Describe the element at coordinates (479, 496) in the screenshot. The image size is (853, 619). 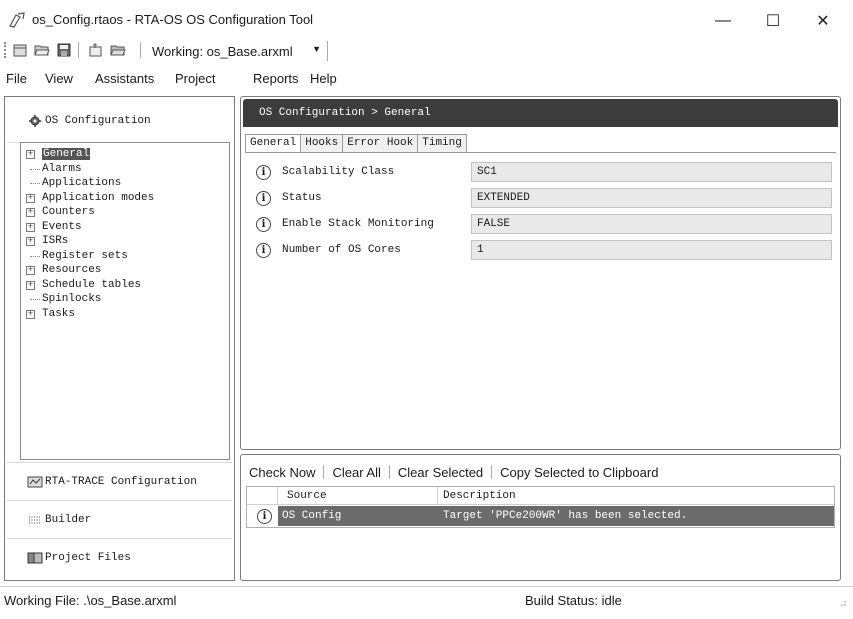
I see `description-column-header: Description` at that location.